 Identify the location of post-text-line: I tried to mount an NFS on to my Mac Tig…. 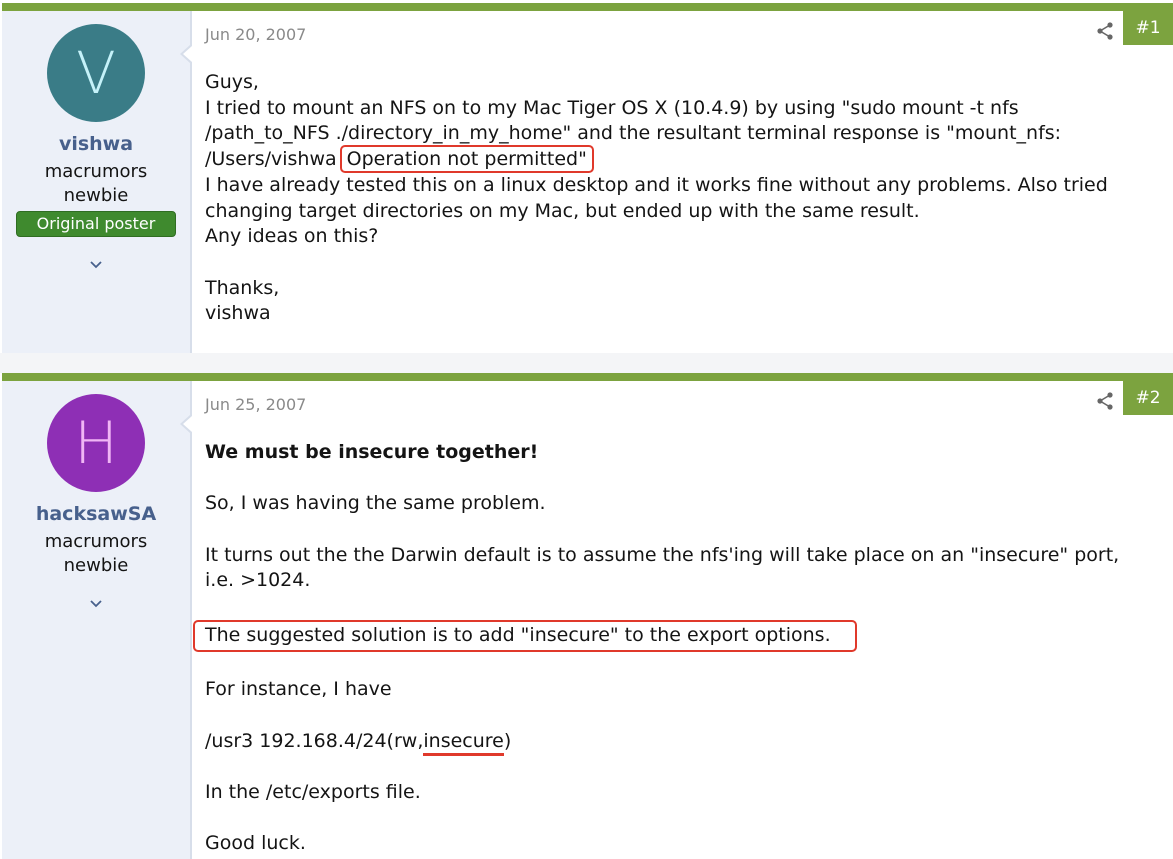
(612, 107).